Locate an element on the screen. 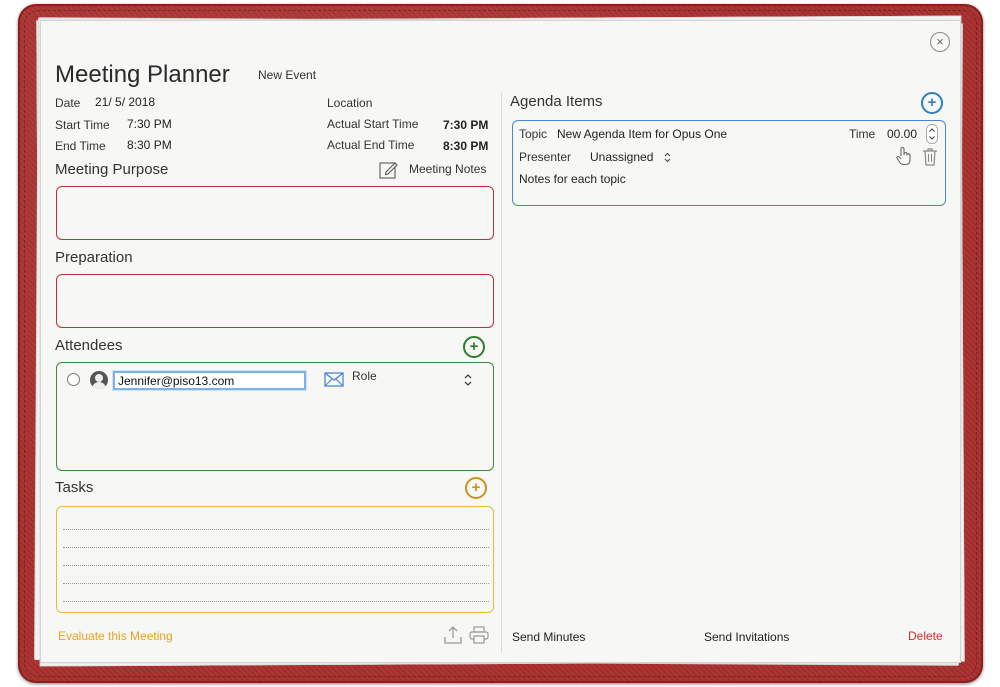  tasks-list is located at coordinates (275, 559).